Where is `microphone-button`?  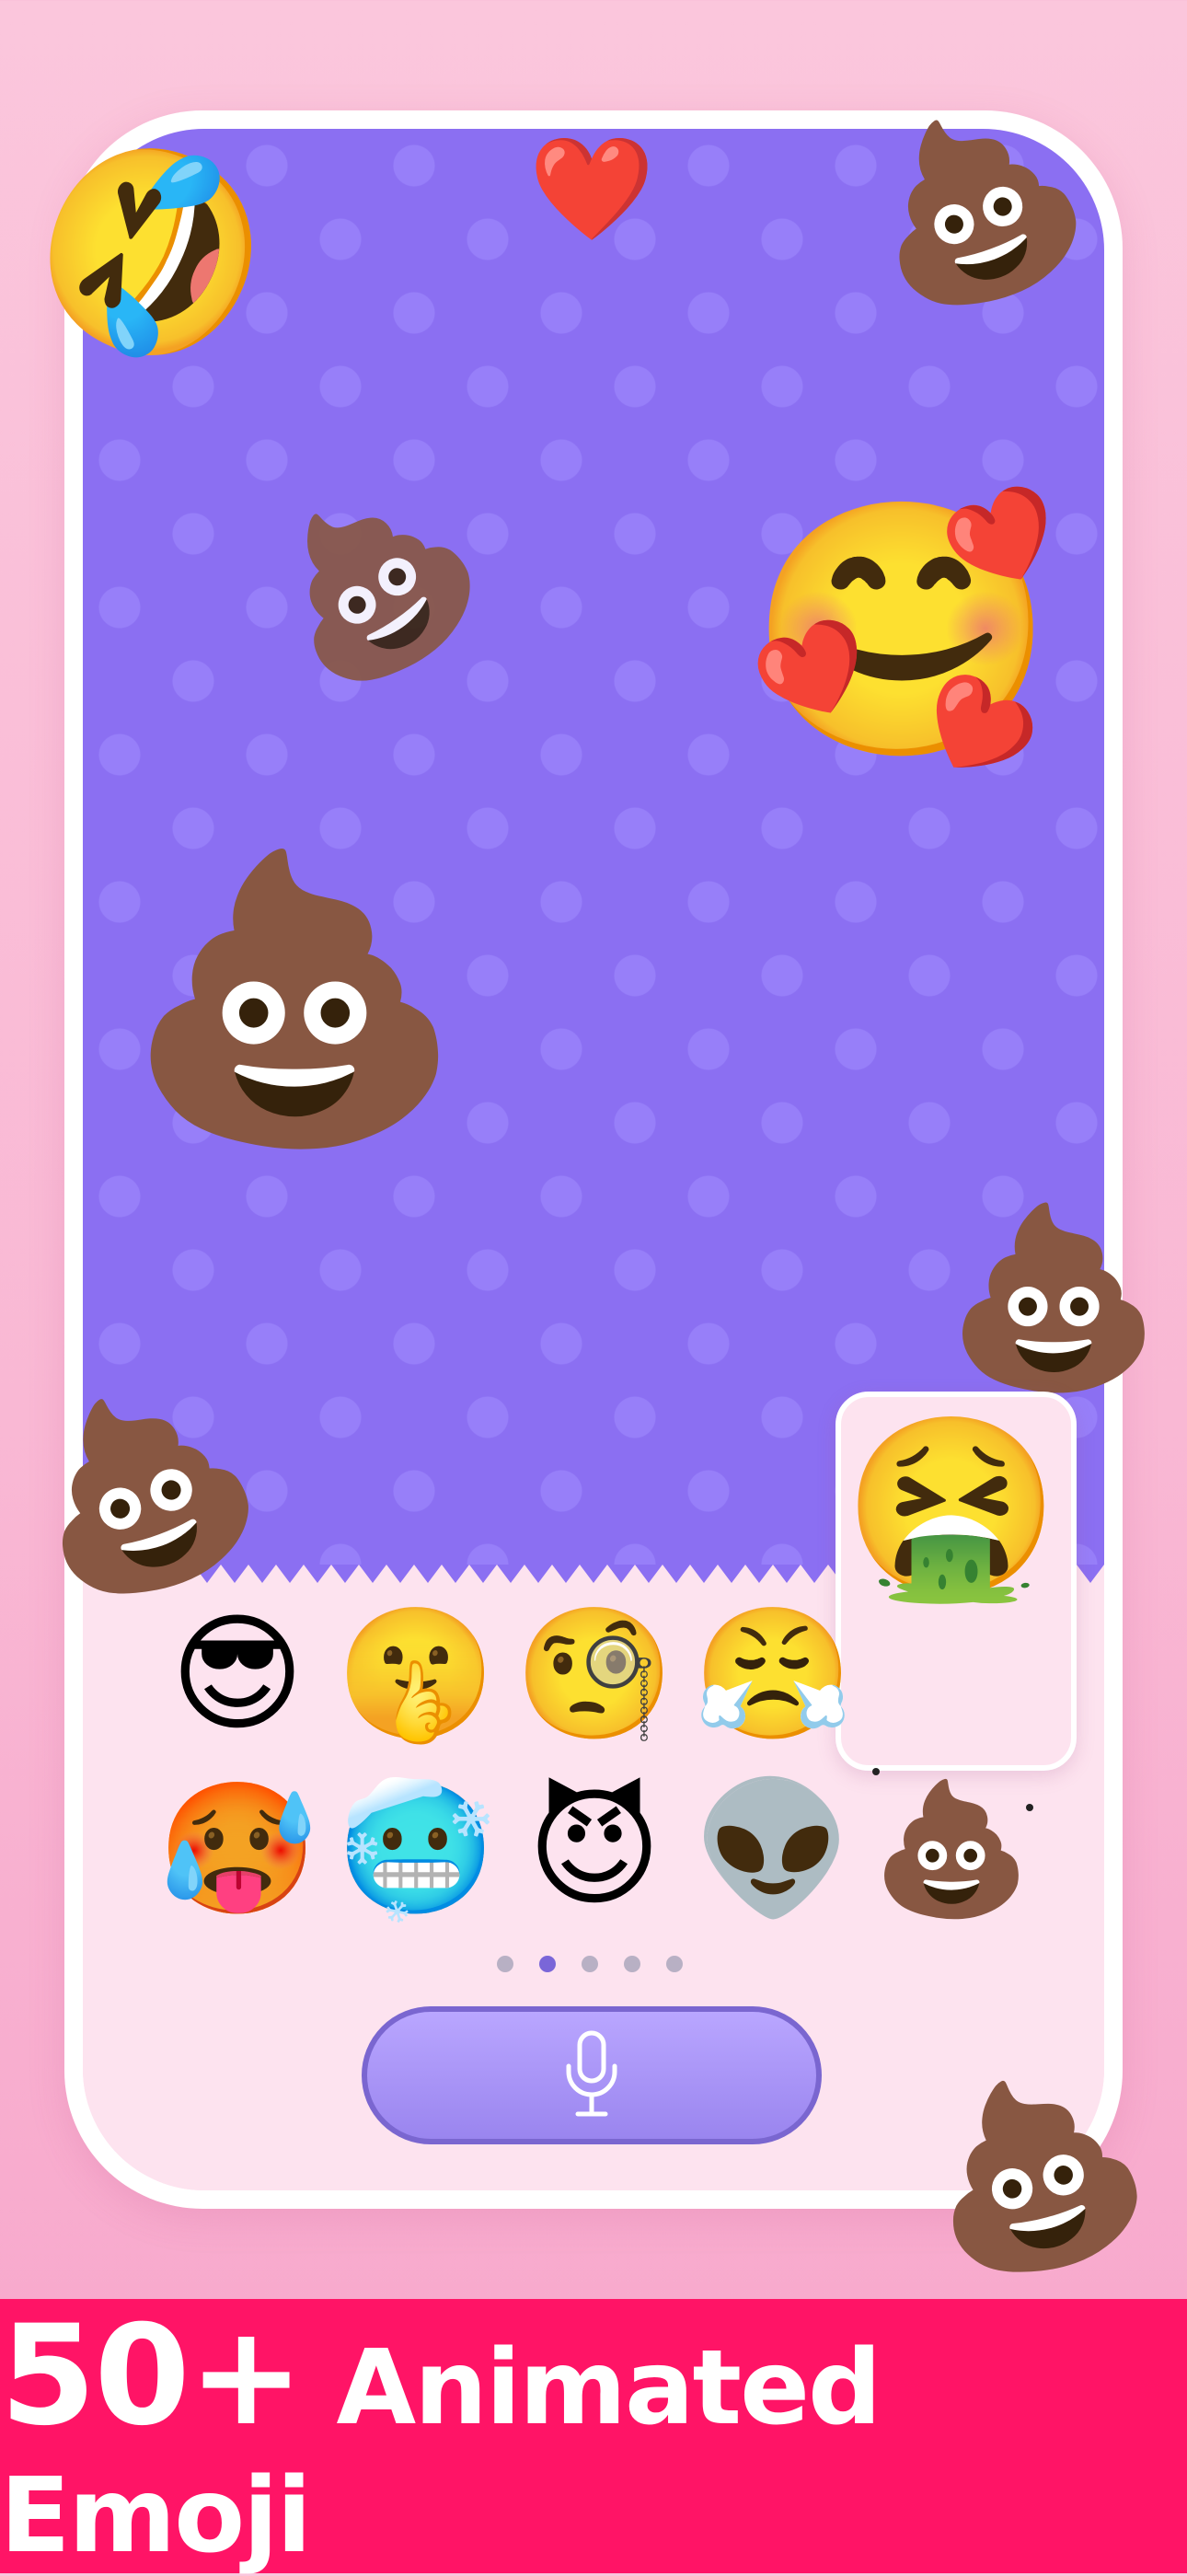
microphone-button is located at coordinates (592, 2075).